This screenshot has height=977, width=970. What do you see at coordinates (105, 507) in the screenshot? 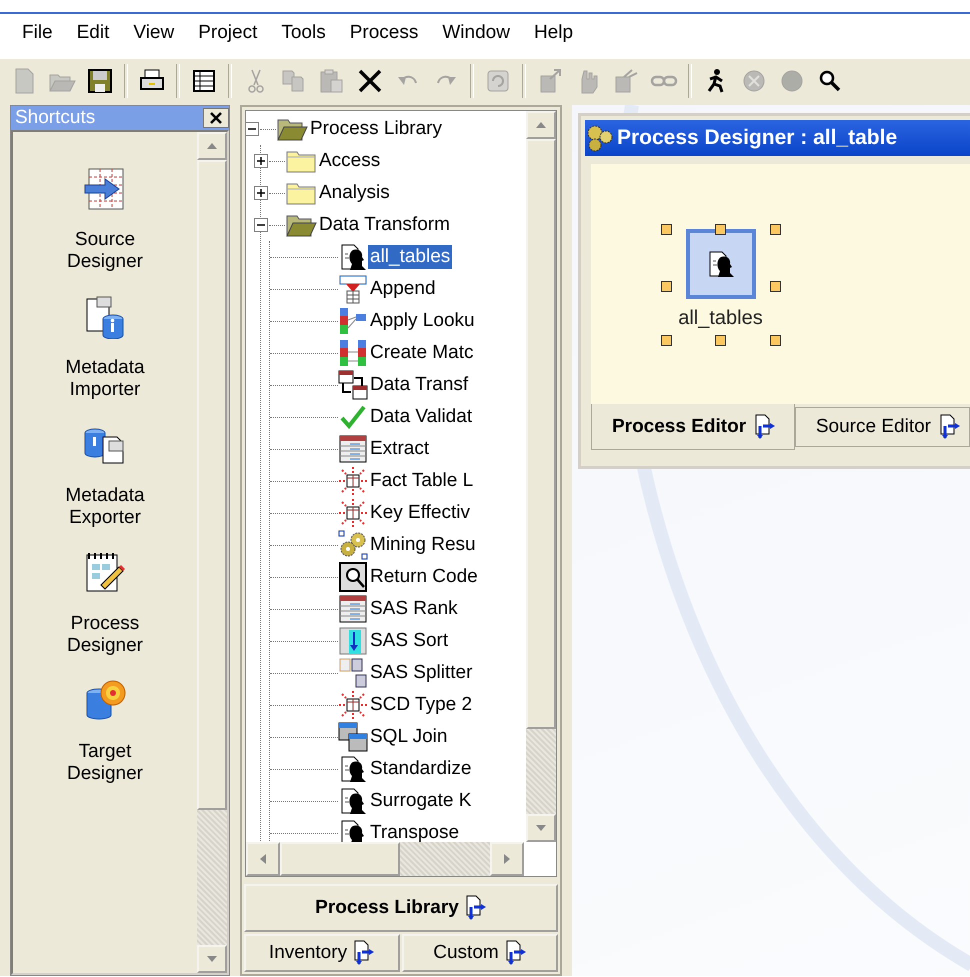
I see `shortcut-label: Metadata Exporter` at bounding box center [105, 507].